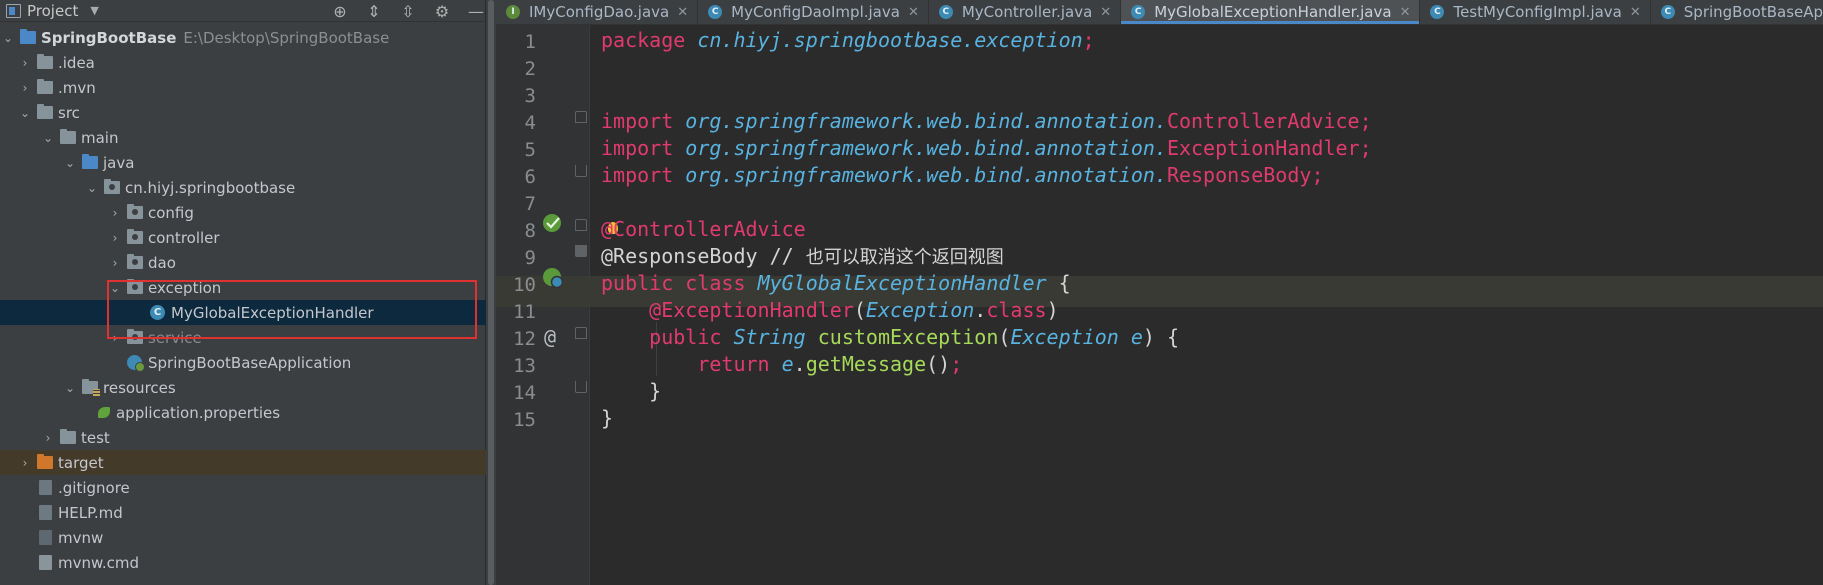 Image resolution: width=1823 pixels, height=585 pixels. What do you see at coordinates (112, 186) in the screenshot?
I see `package-icon` at bounding box center [112, 186].